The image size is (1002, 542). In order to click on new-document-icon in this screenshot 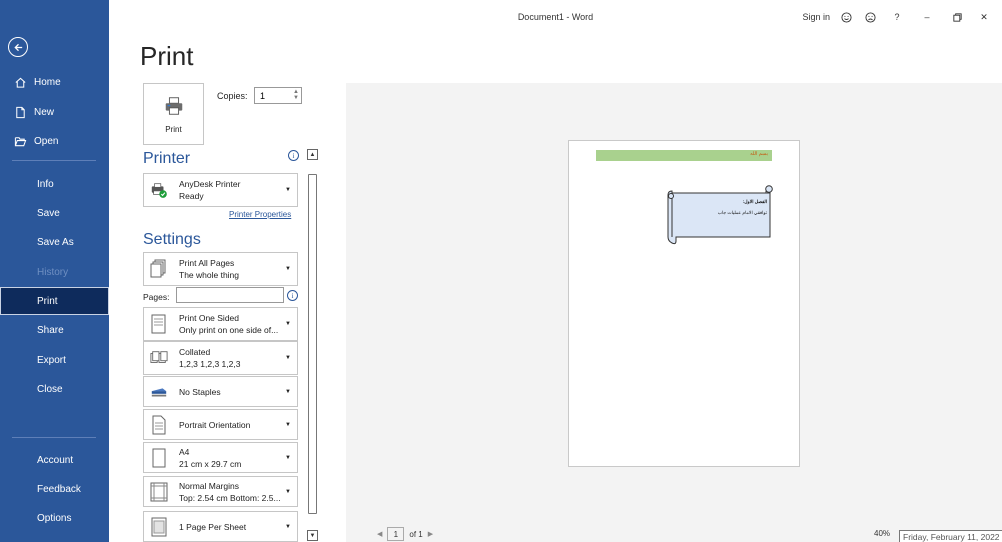, I will do `click(20, 112)`.